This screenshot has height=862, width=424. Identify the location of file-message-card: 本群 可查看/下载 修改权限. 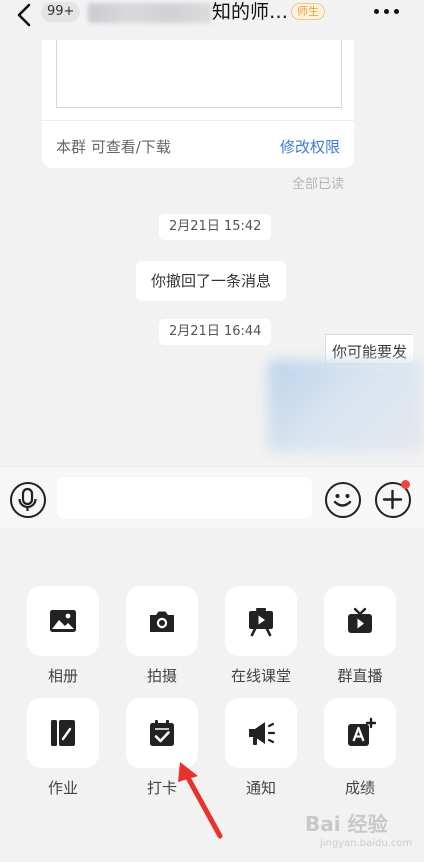
(198, 104).